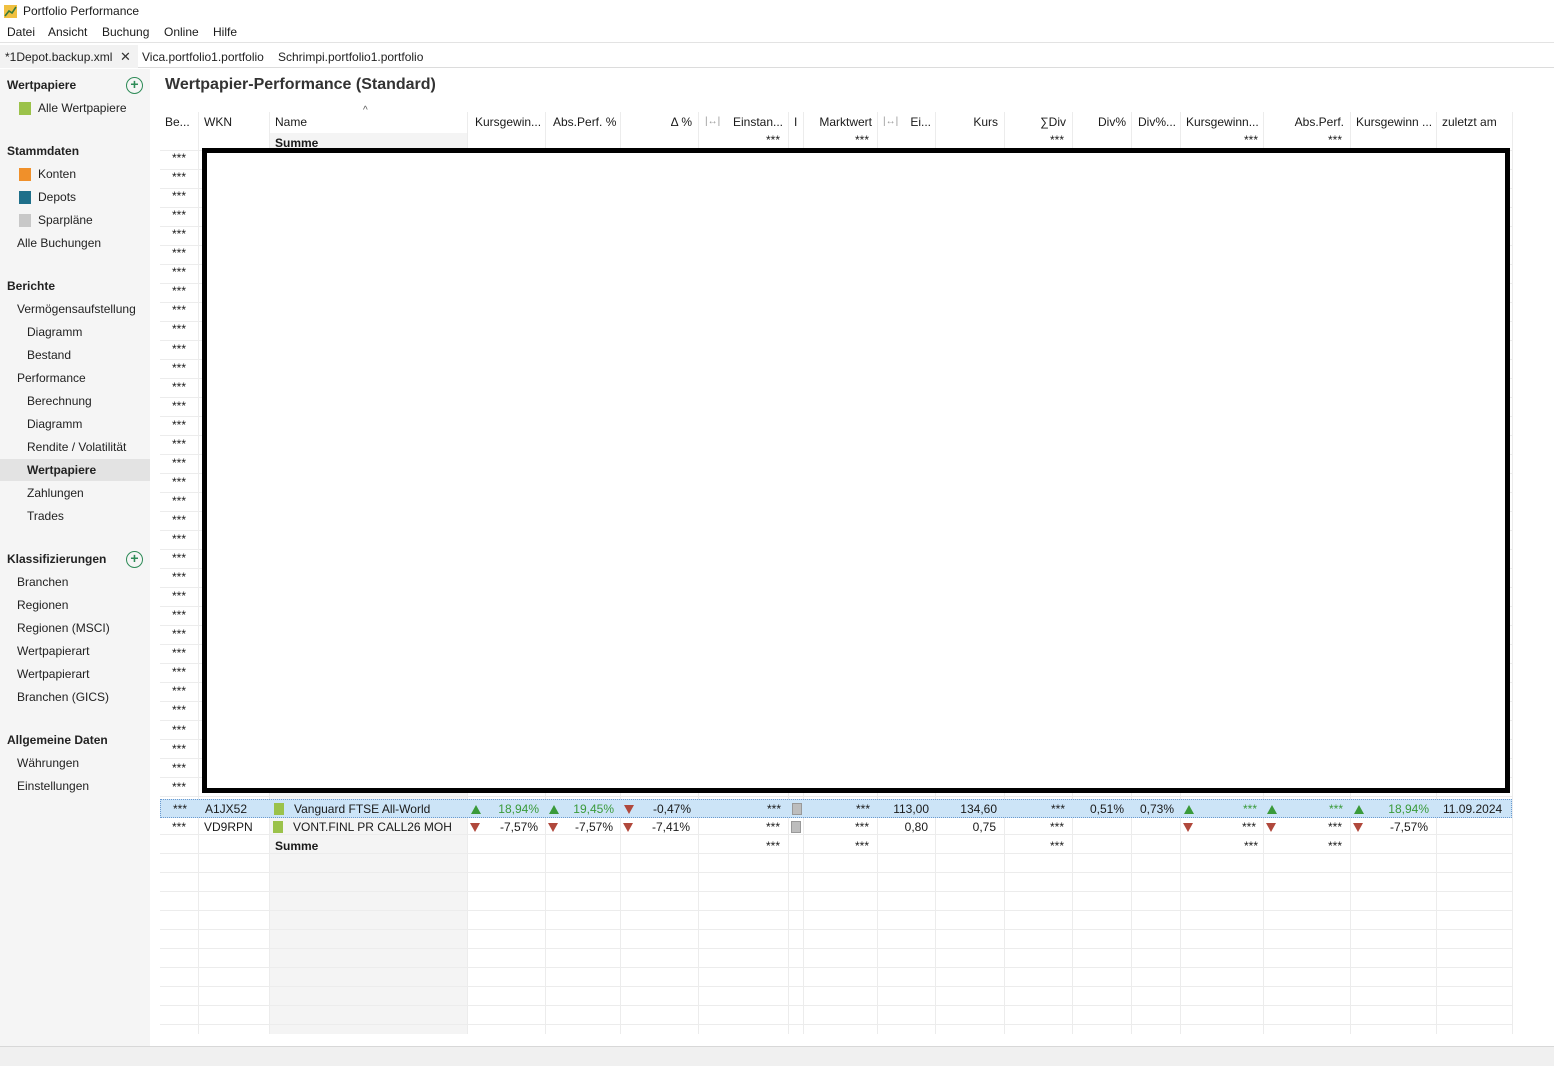 The height and width of the screenshot is (1066, 1554). What do you see at coordinates (134, 559) in the screenshot?
I see `add-classification-icon: +` at bounding box center [134, 559].